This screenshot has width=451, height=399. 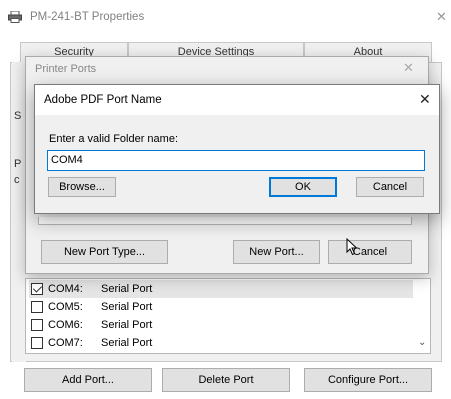 I want to click on list-item: COM5: Serial Port, so click(x=221, y=307).